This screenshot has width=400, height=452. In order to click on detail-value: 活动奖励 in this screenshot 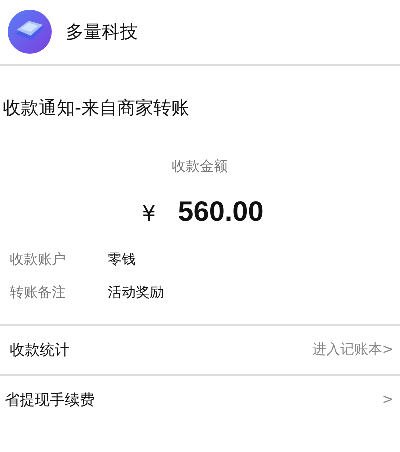, I will do `click(136, 293)`.